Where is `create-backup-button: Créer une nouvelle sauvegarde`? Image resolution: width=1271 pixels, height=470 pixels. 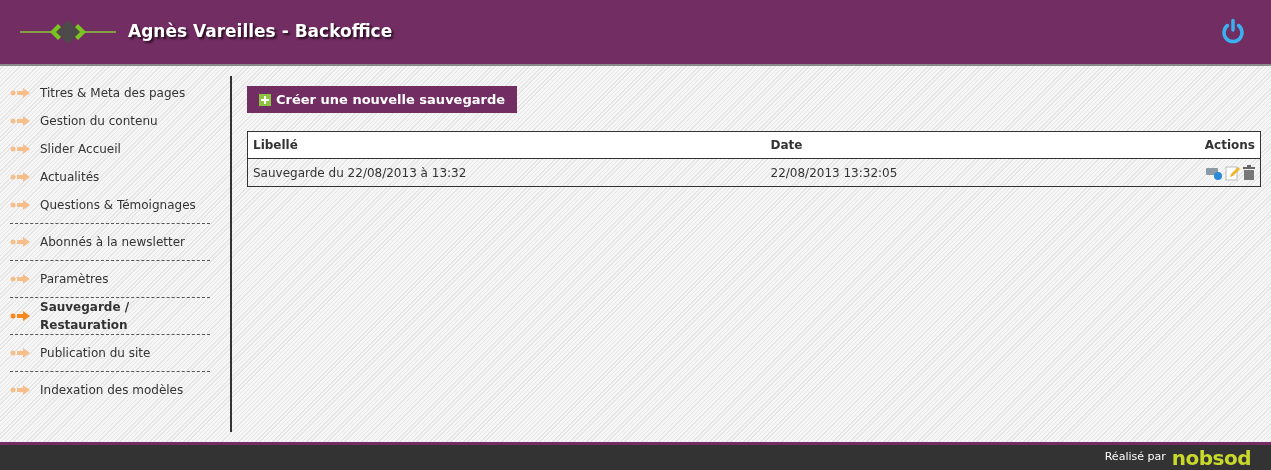
create-backup-button: Créer une nouvelle sauvegarde is located at coordinates (382, 99).